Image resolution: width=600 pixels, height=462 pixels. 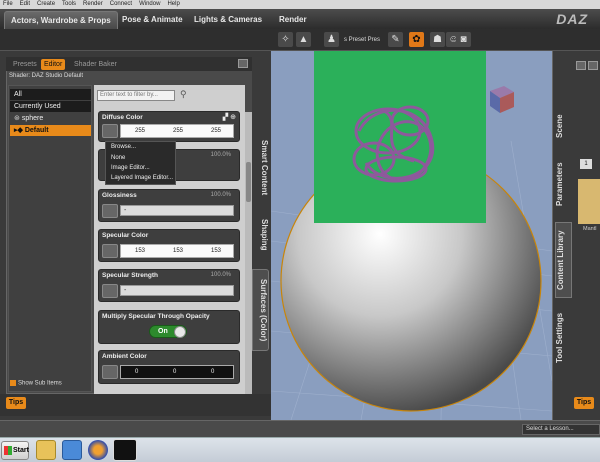 I want to click on render-preview, so click(x=400, y=137).